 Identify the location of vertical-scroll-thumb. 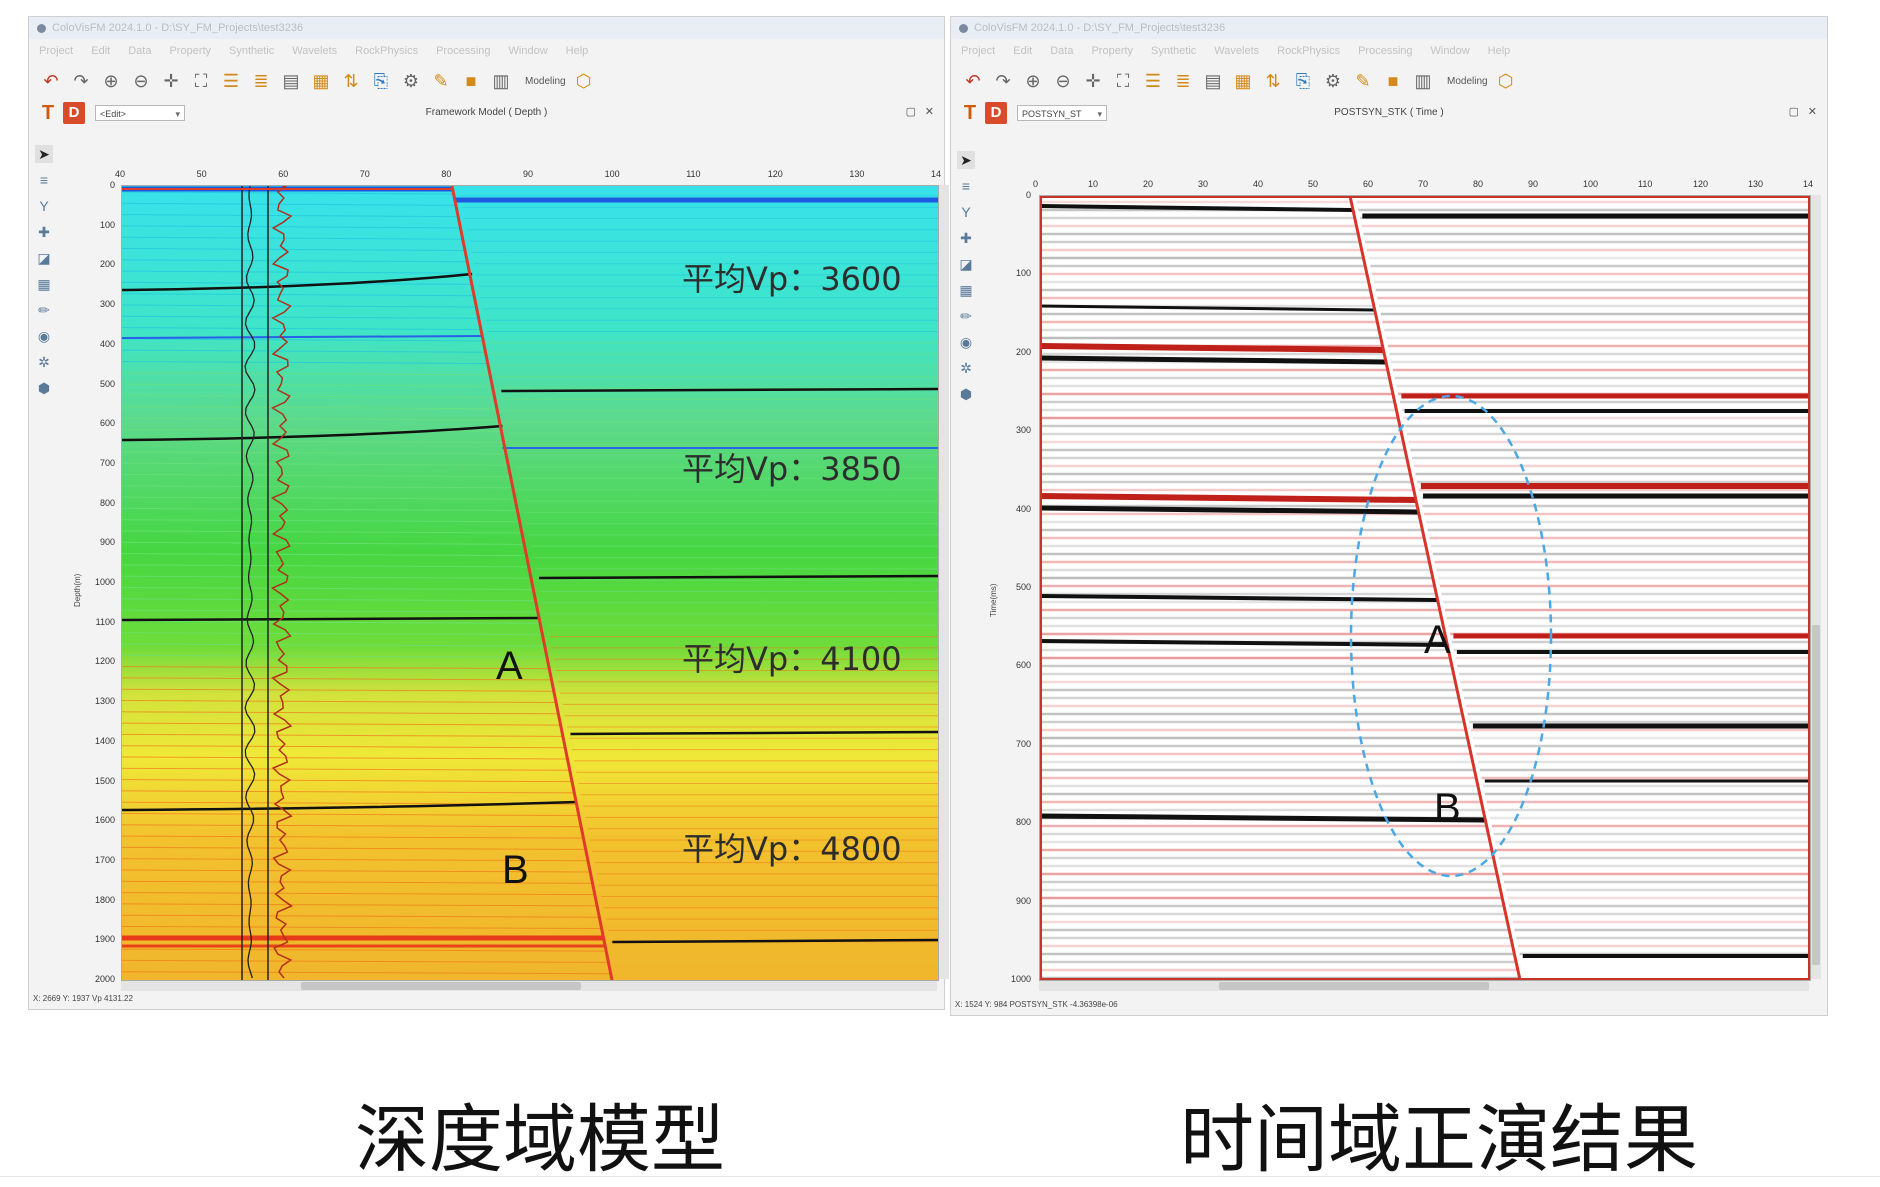
(1816, 795).